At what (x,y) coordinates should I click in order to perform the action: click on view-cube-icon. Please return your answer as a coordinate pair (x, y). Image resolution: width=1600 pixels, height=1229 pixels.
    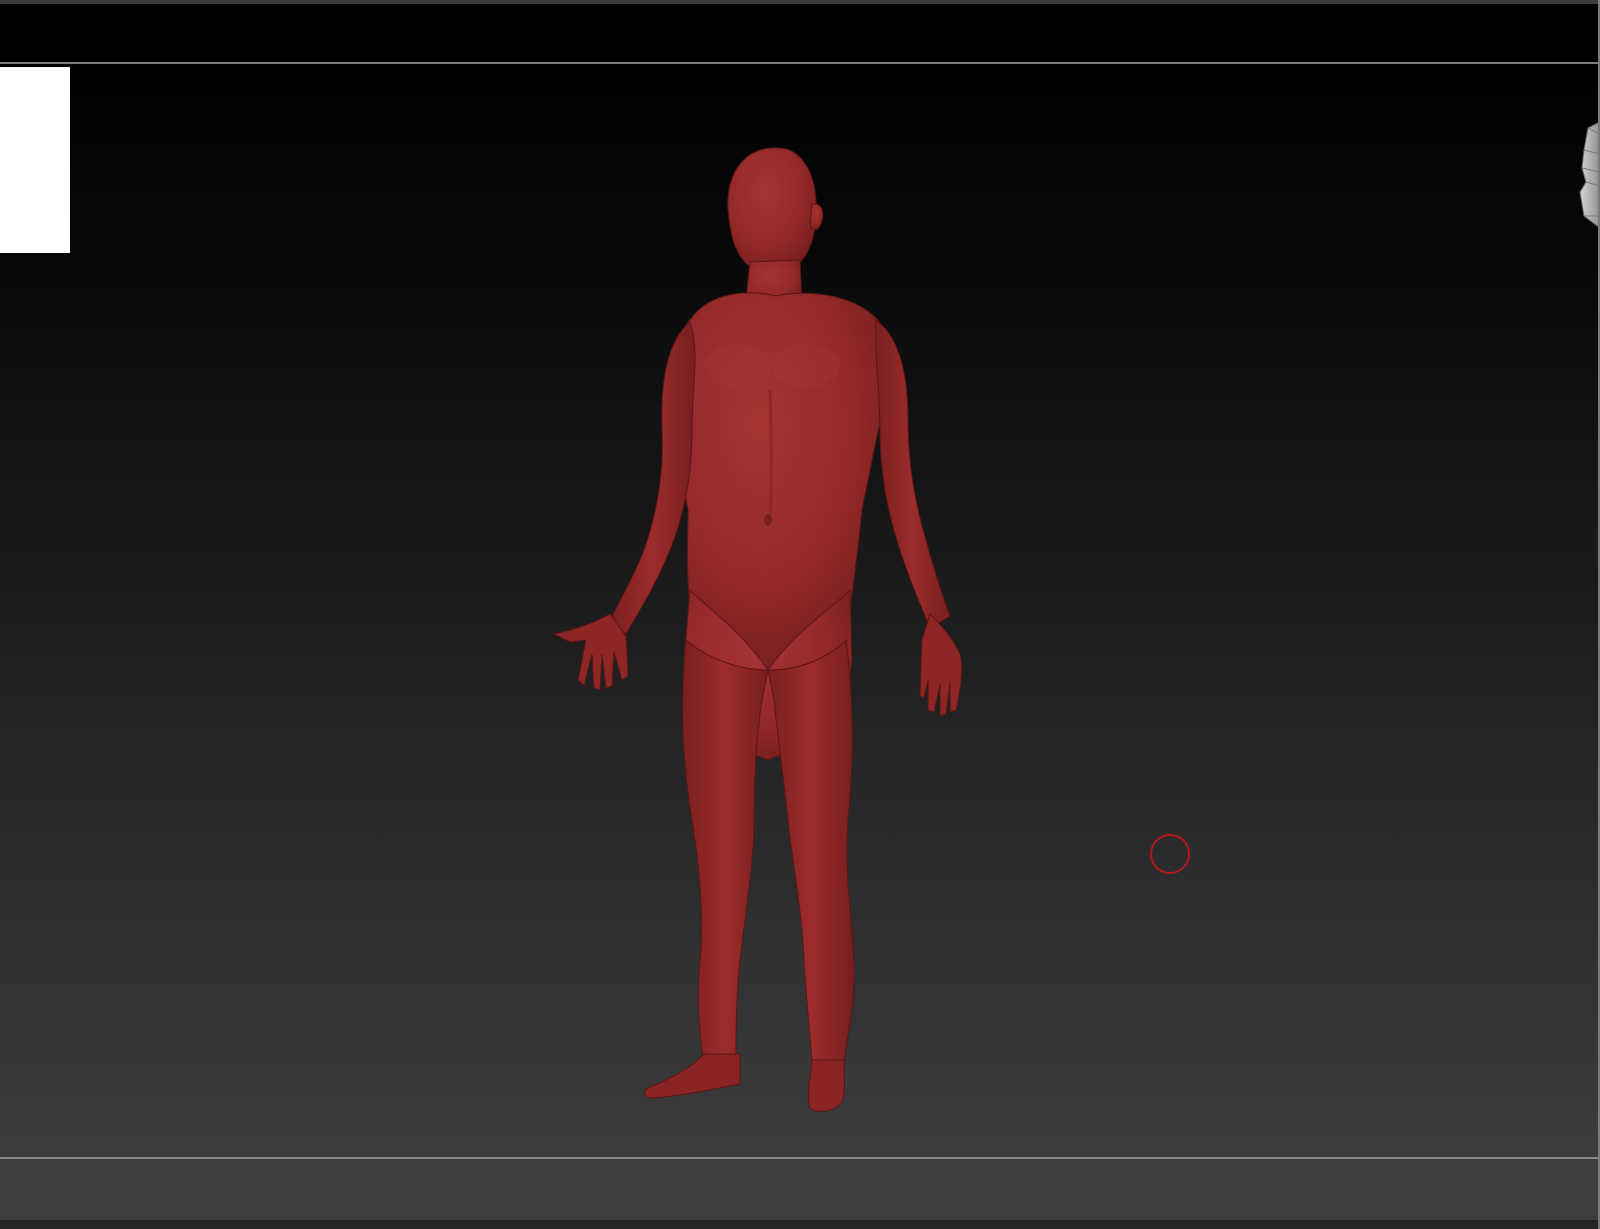
    Looking at the image, I should click on (1589, 177).